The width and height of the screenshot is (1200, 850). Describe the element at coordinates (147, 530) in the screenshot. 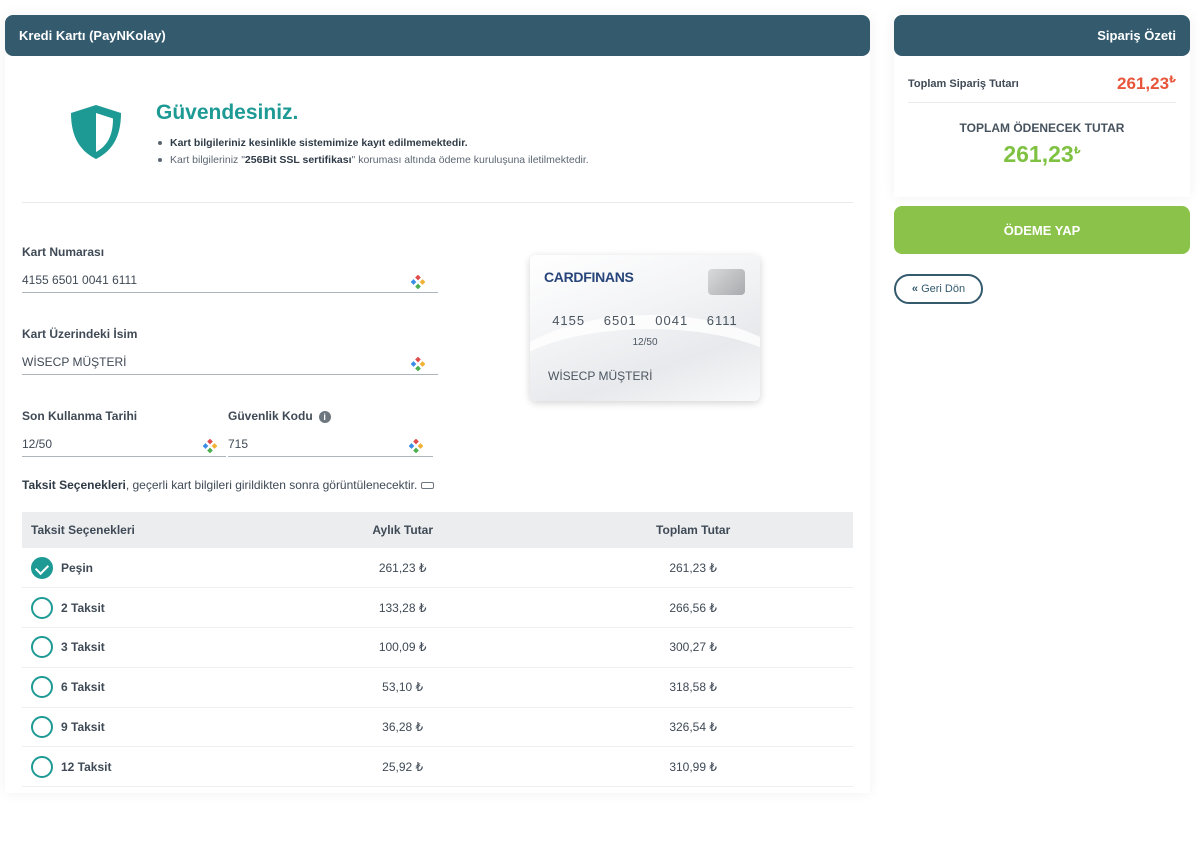

I see `header-installment: Taksit Seçenekleri` at that location.